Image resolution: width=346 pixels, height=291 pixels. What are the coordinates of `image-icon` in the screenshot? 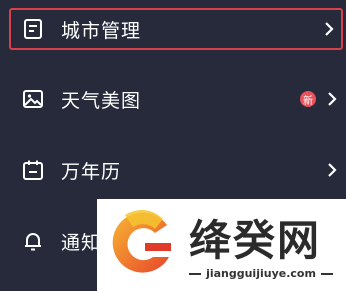 It's located at (33, 99).